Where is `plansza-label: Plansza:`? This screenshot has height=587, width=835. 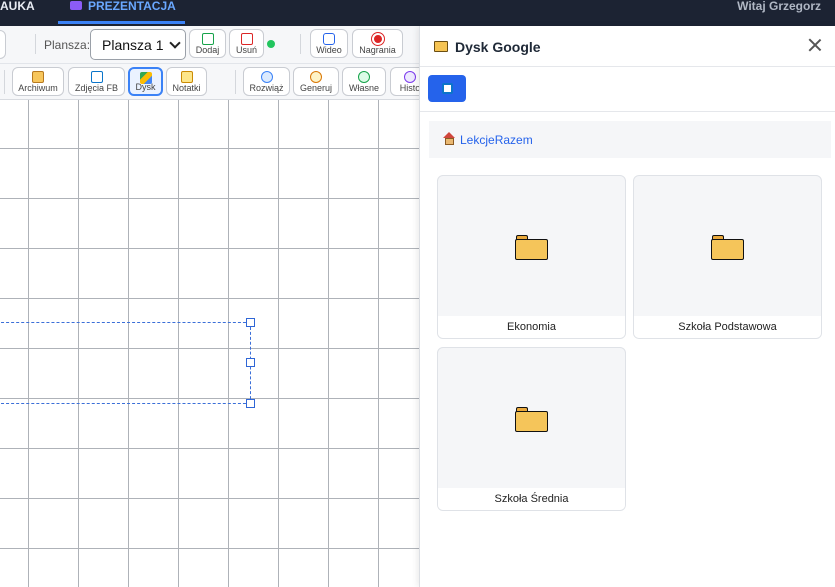
plansza-label: Plansza: is located at coordinates (67, 45).